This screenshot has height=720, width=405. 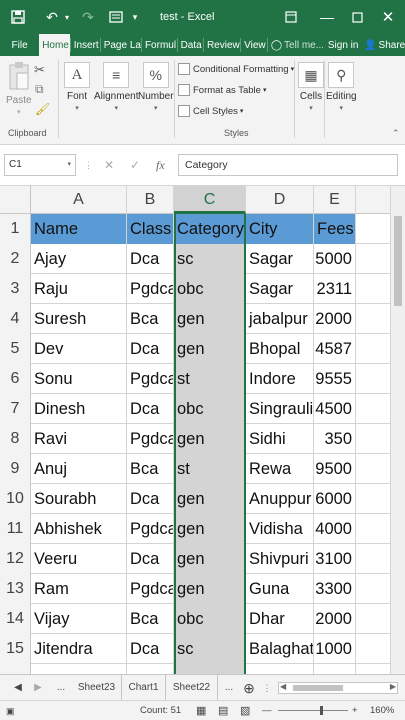 What do you see at coordinates (280, 439) in the screenshot?
I see `table-cell: Sidhi` at bounding box center [280, 439].